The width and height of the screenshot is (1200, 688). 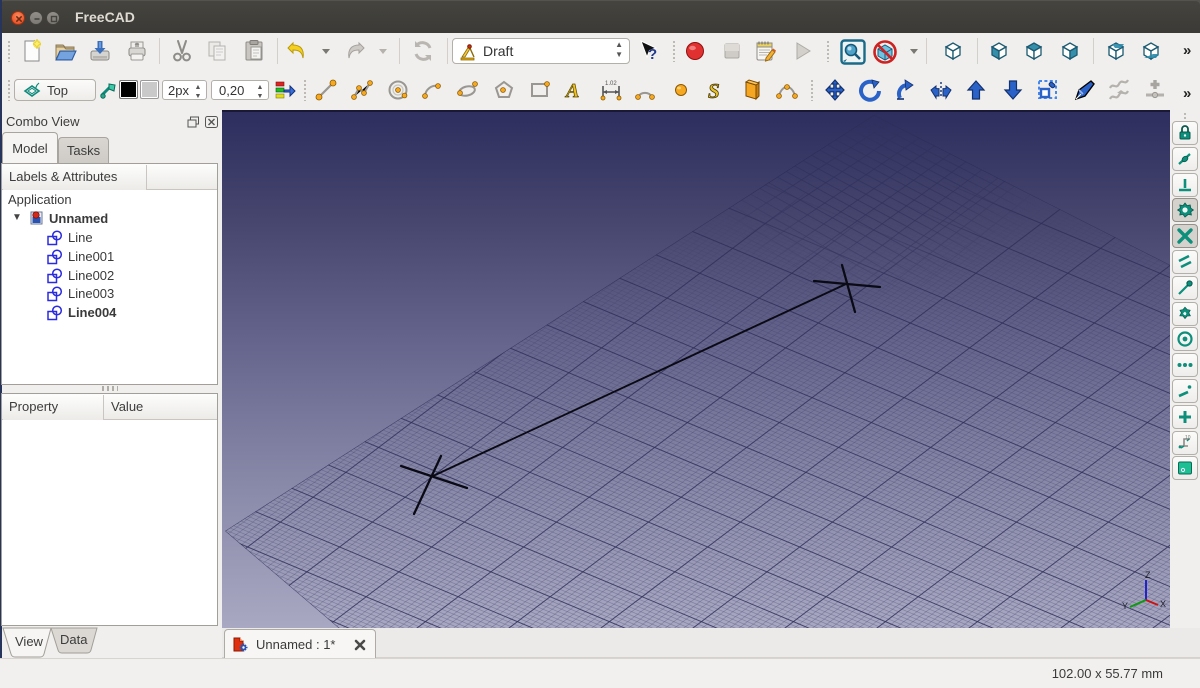 What do you see at coordinates (1148, 575) in the screenshot?
I see `svg-text: Z` at bounding box center [1148, 575].